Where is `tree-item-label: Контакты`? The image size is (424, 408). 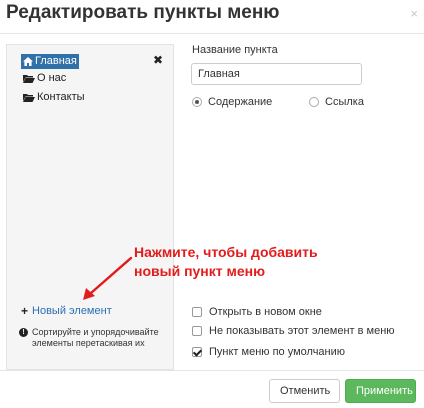 tree-item-label: Контакты is located at coordinates (61, 97).